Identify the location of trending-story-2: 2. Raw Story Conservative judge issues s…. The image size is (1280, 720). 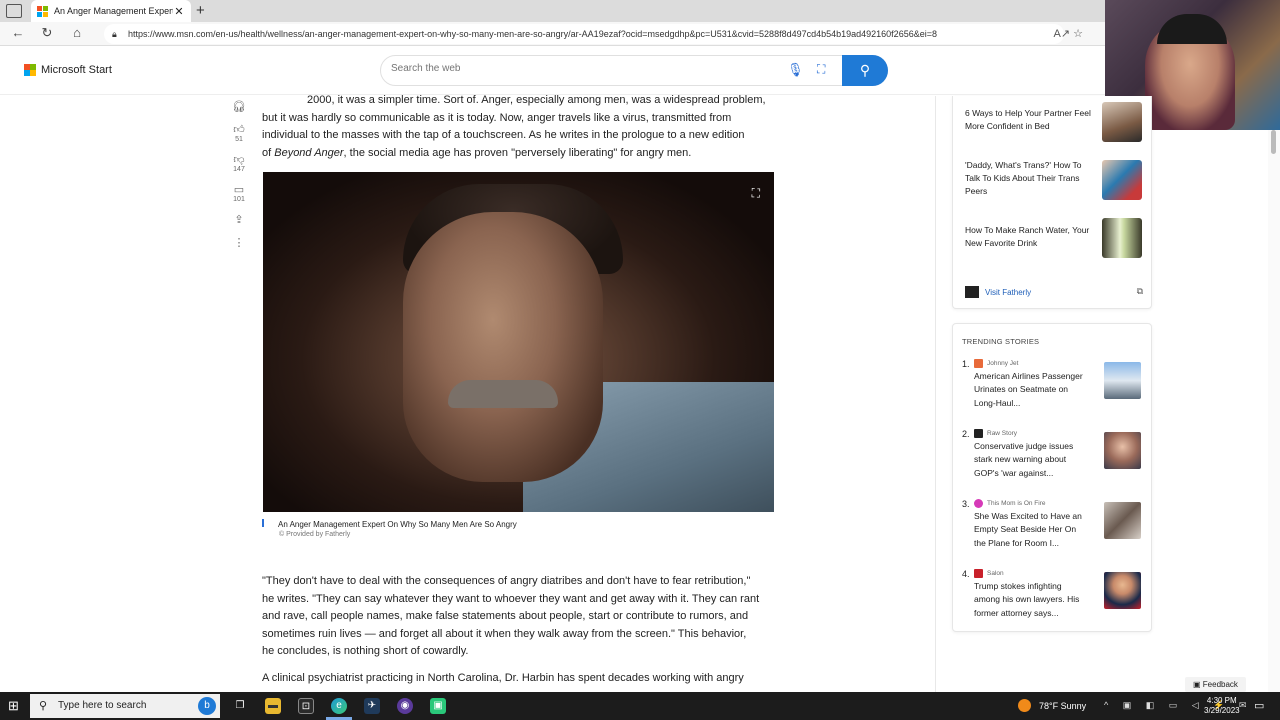
(1054, 459).